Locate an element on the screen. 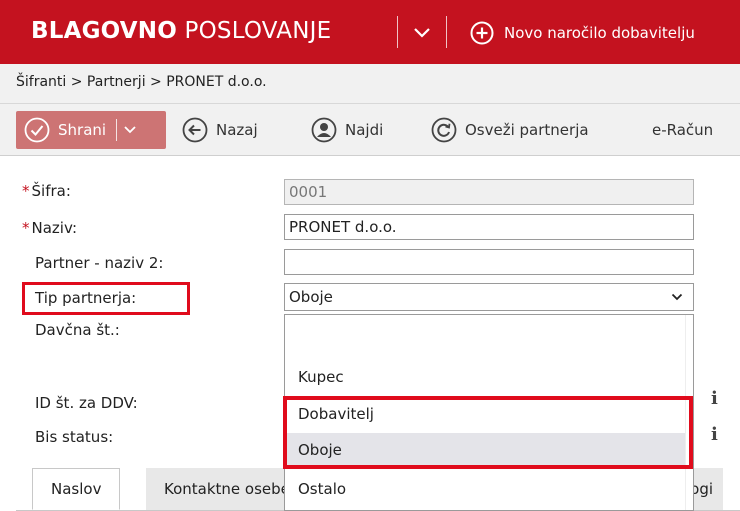 This screenshot has width=740, height=511. back-button: Nazaj is located at coordinates (220, 130).